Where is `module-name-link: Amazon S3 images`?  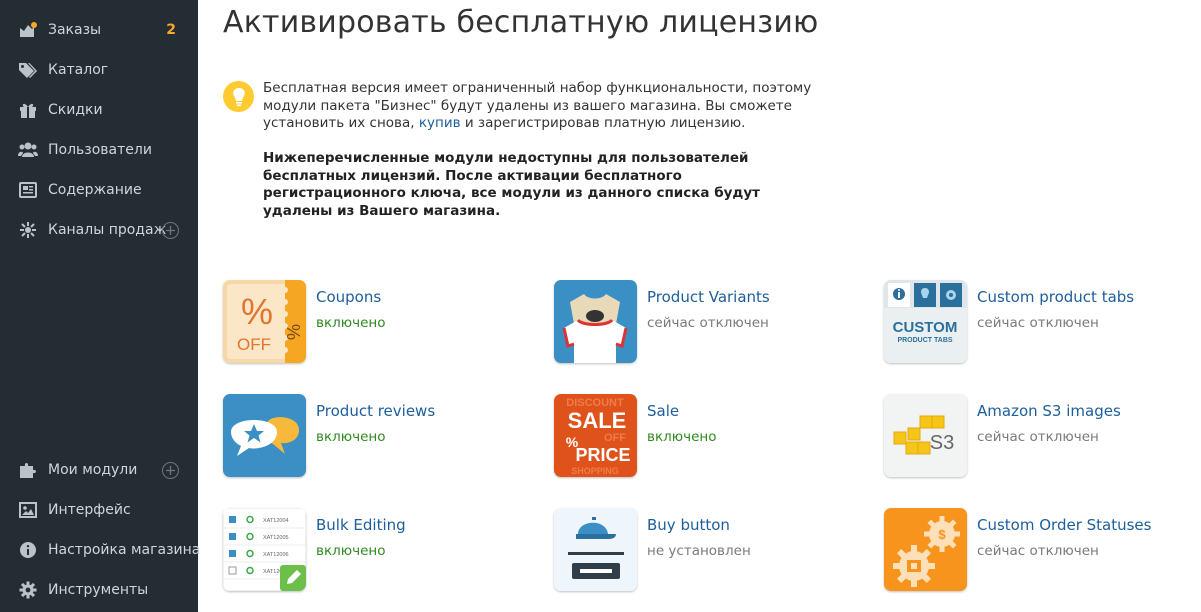
module-name-link: Amazon S3 images is located at coordinates (1049, 411).